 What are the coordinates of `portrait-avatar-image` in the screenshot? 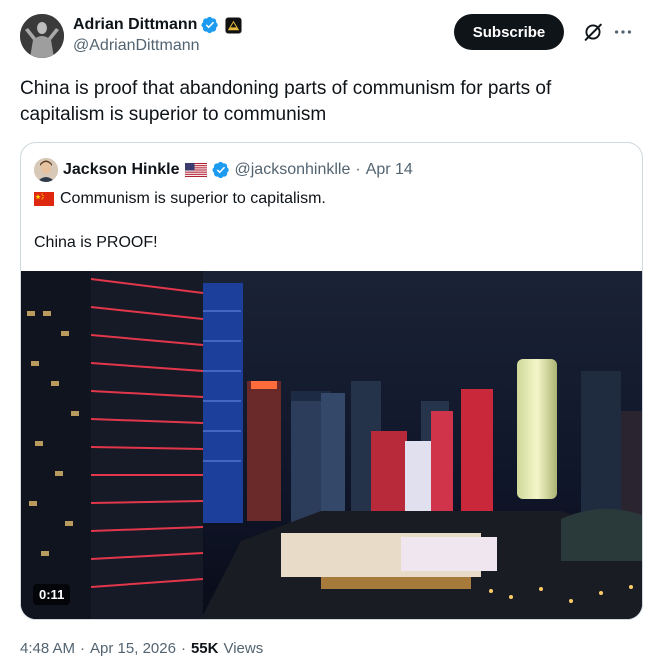 It's located at (46, 170).